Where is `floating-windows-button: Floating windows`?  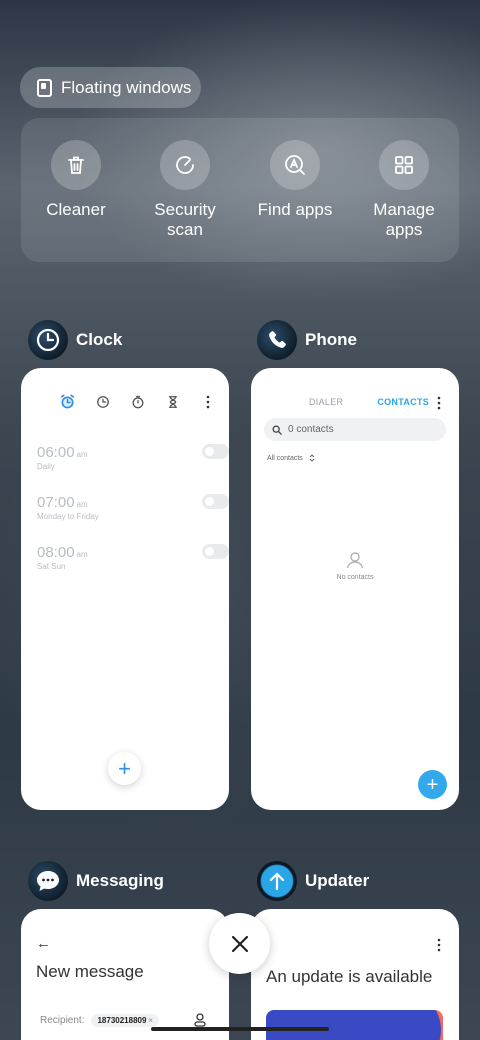 floating-windows-button: Floating windows is located at coordinates (110, 87).